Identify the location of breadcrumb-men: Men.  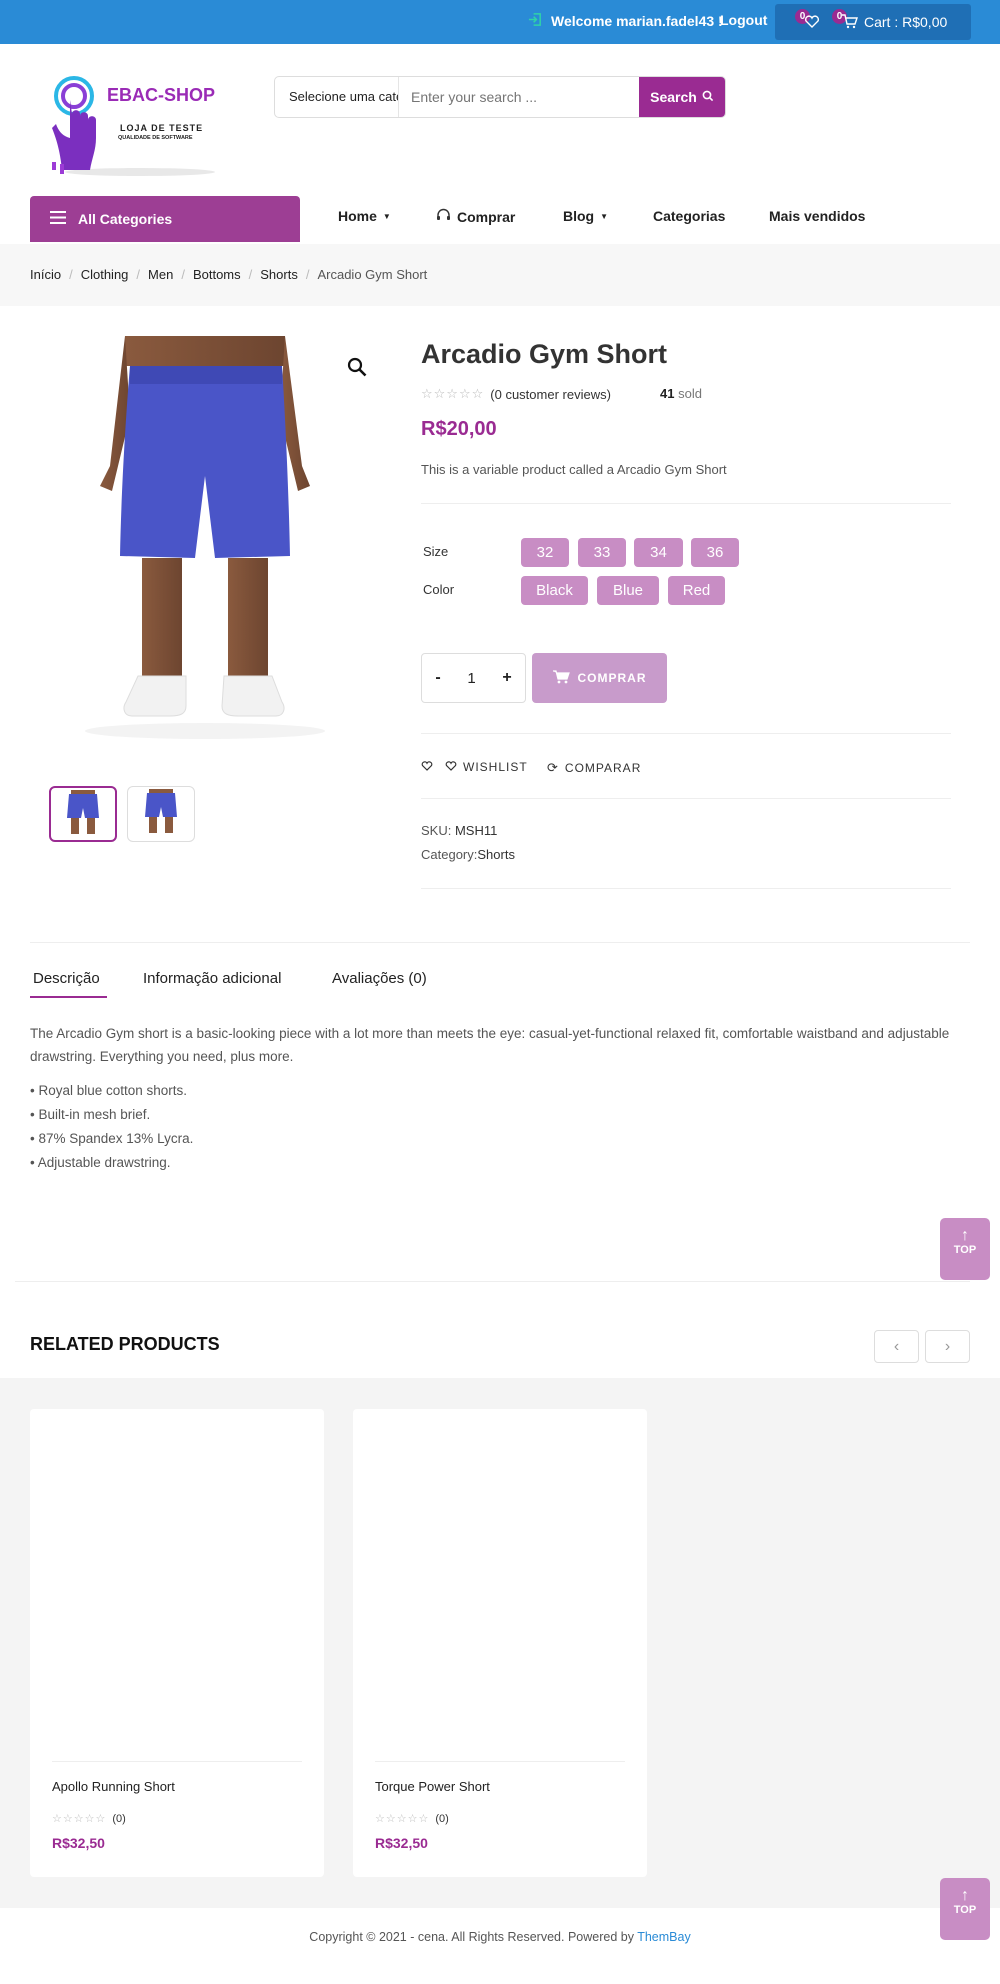
(160, 274).